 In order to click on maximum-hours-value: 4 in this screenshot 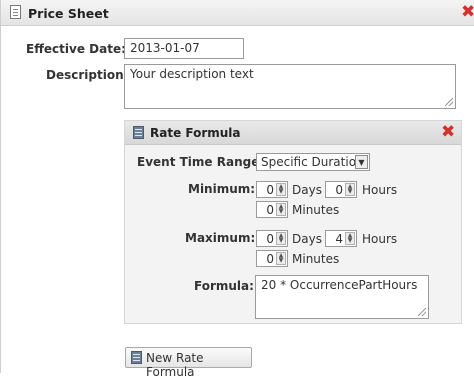, I will do `click(339, 239)`.